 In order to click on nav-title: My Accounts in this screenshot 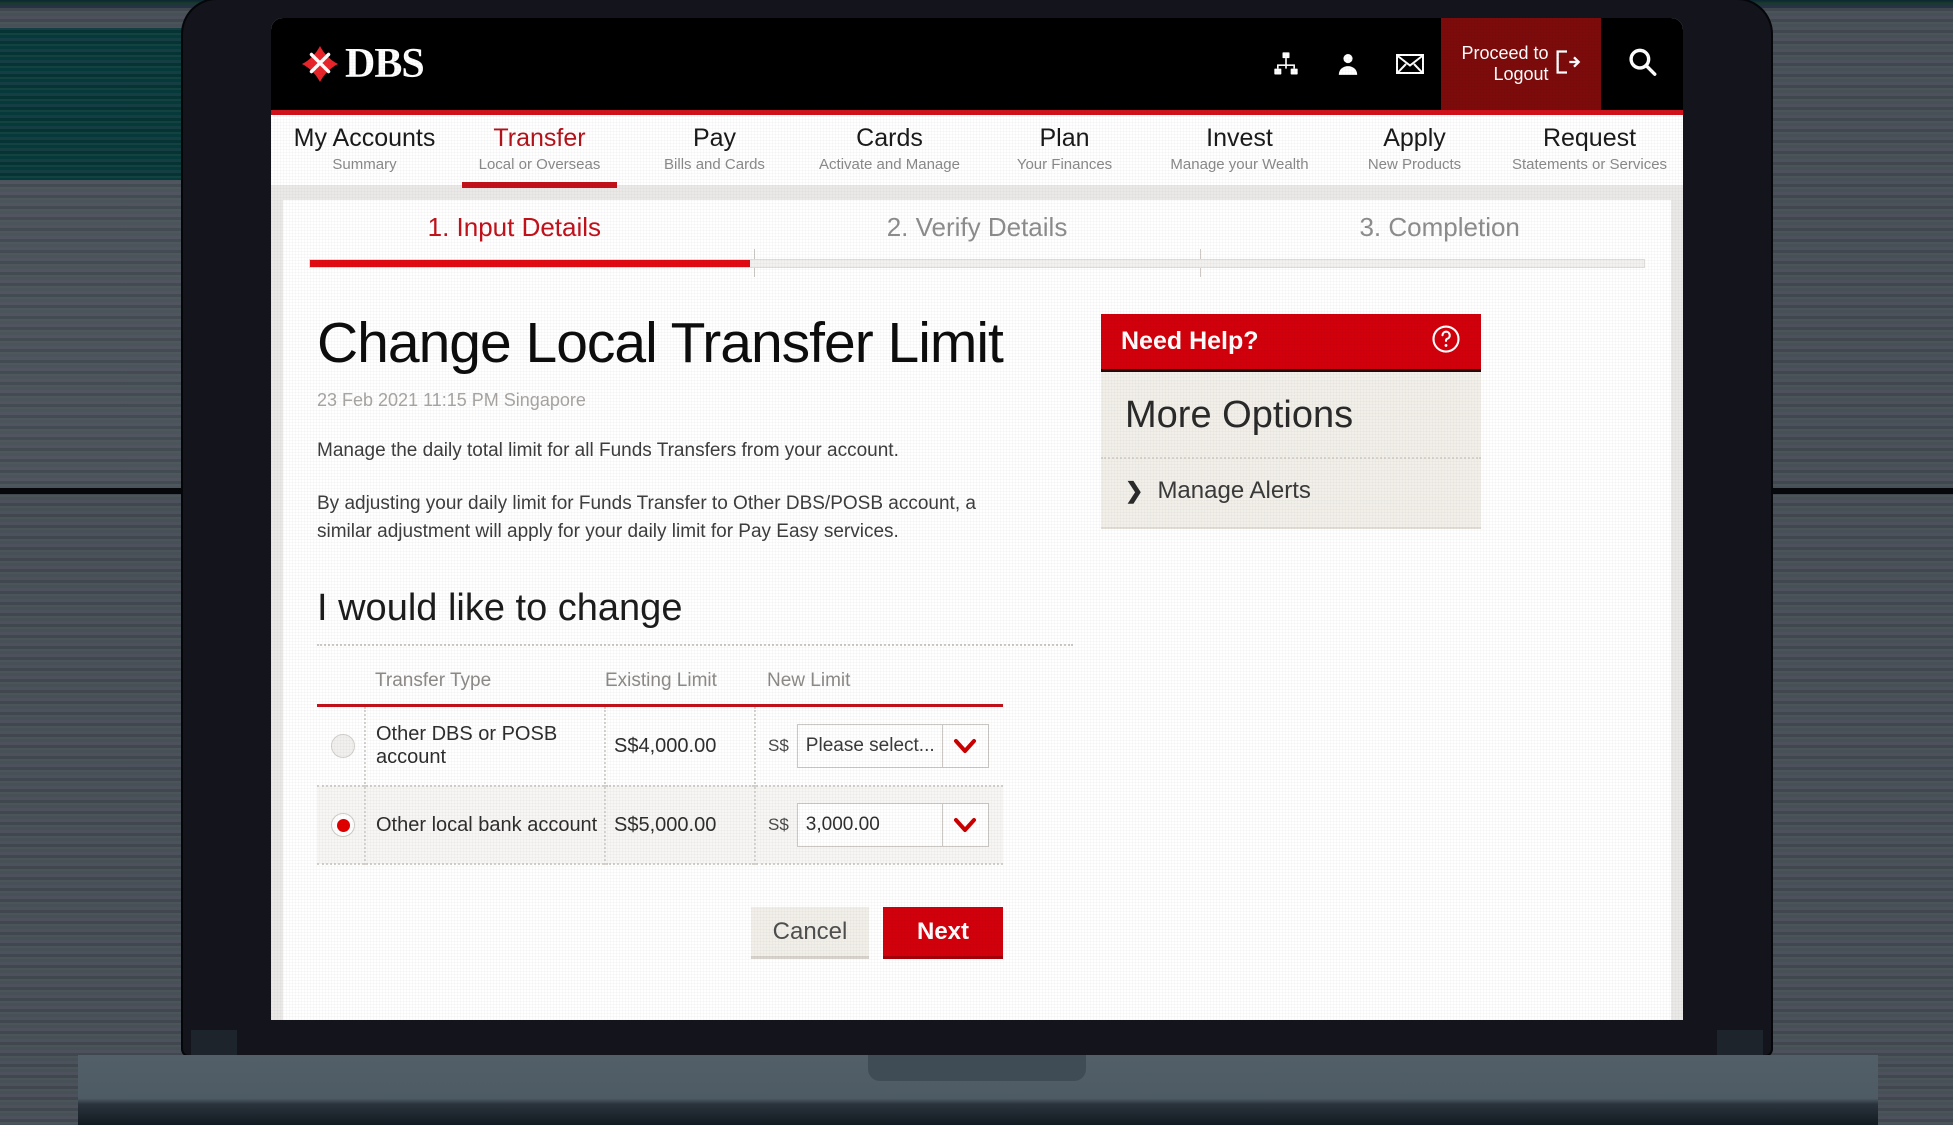, I will do `click(364, 138)`.